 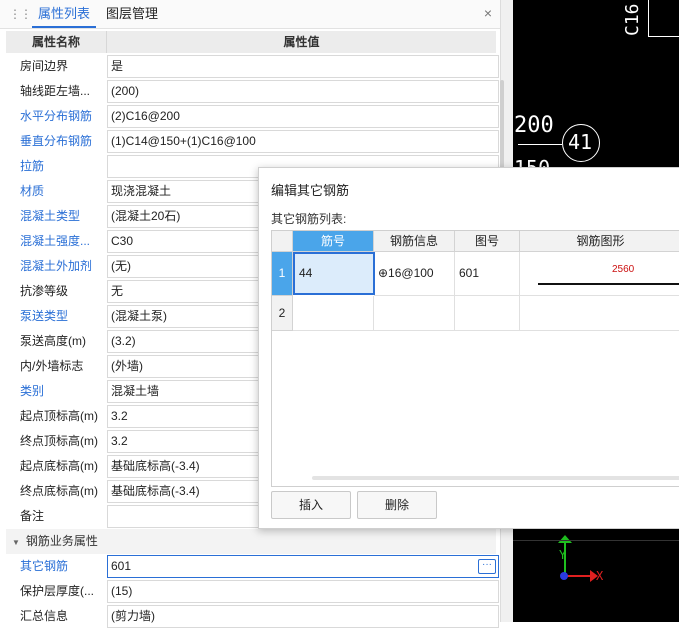 I want to click on row-header-2: 2, so click(x=282, y=313).